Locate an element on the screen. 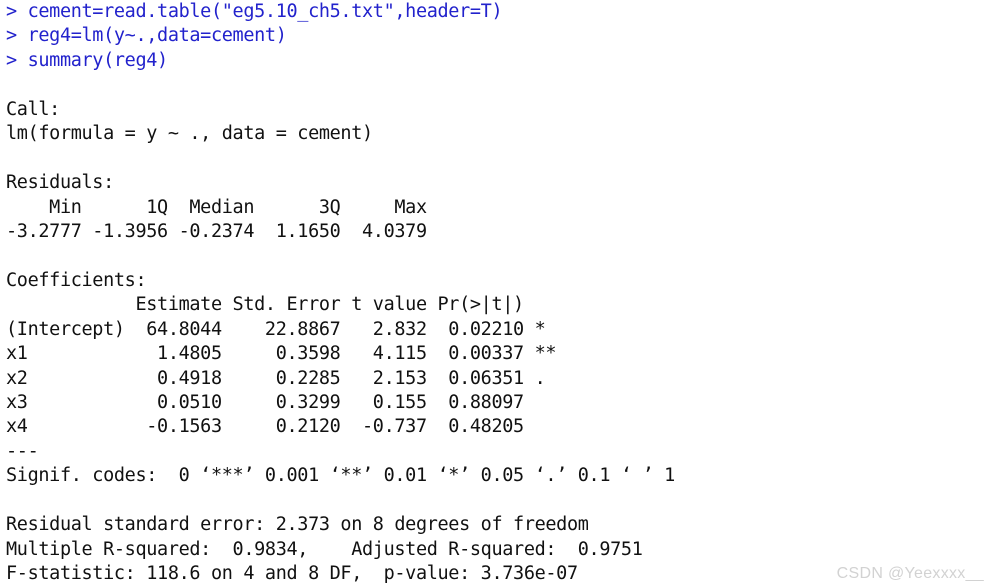 Image resolution: width=992 pixels, height=587 pixels. console-output-line: lm(formula = y ~ ., data = cement) is located at coordinates (189, 134).